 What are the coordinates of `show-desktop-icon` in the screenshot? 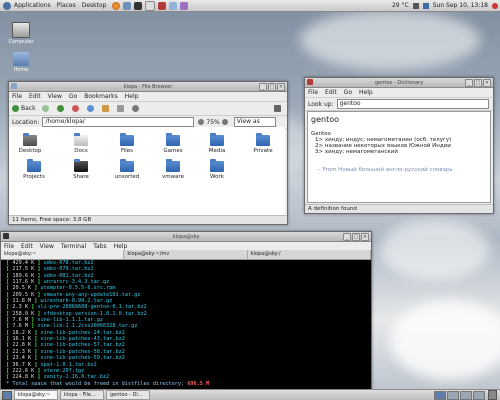 It's located at (7, 395).